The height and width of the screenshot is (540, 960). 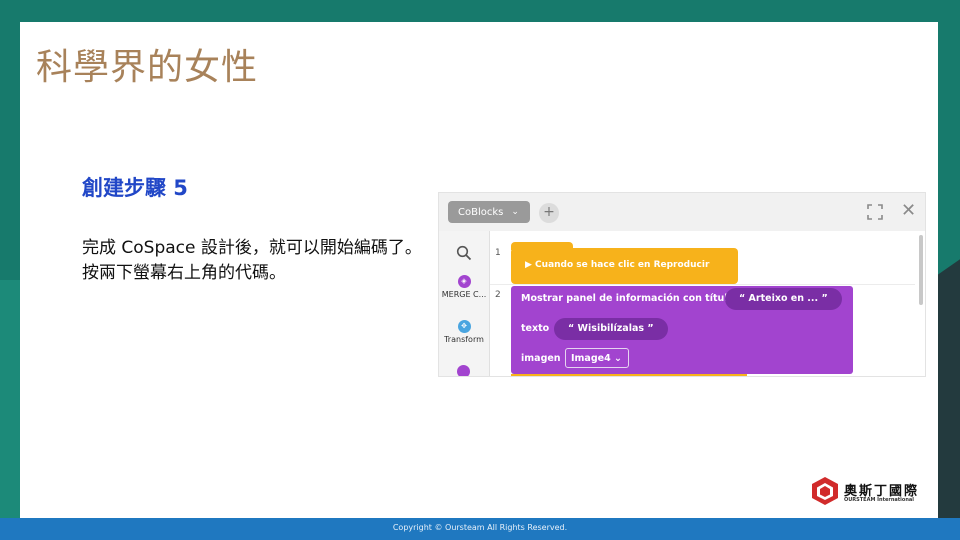 What do you see at coordinates (873, 492) in the screenshot?
I see `oursteam-logo: 奧斯丁國際 OURSTEAM International` at bounding box center [873, 492].